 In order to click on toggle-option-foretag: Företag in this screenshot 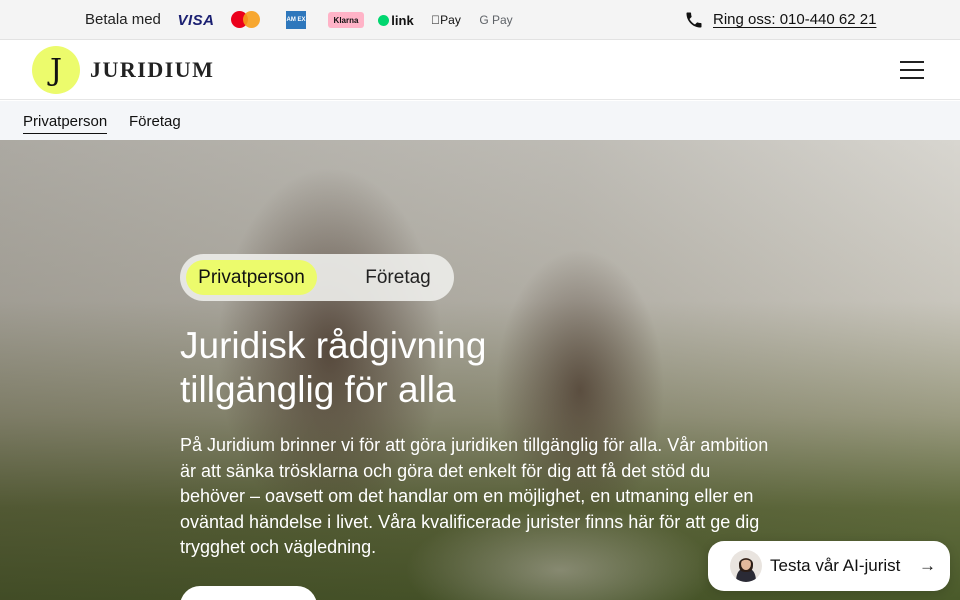, I will do `click(398, 277)`.